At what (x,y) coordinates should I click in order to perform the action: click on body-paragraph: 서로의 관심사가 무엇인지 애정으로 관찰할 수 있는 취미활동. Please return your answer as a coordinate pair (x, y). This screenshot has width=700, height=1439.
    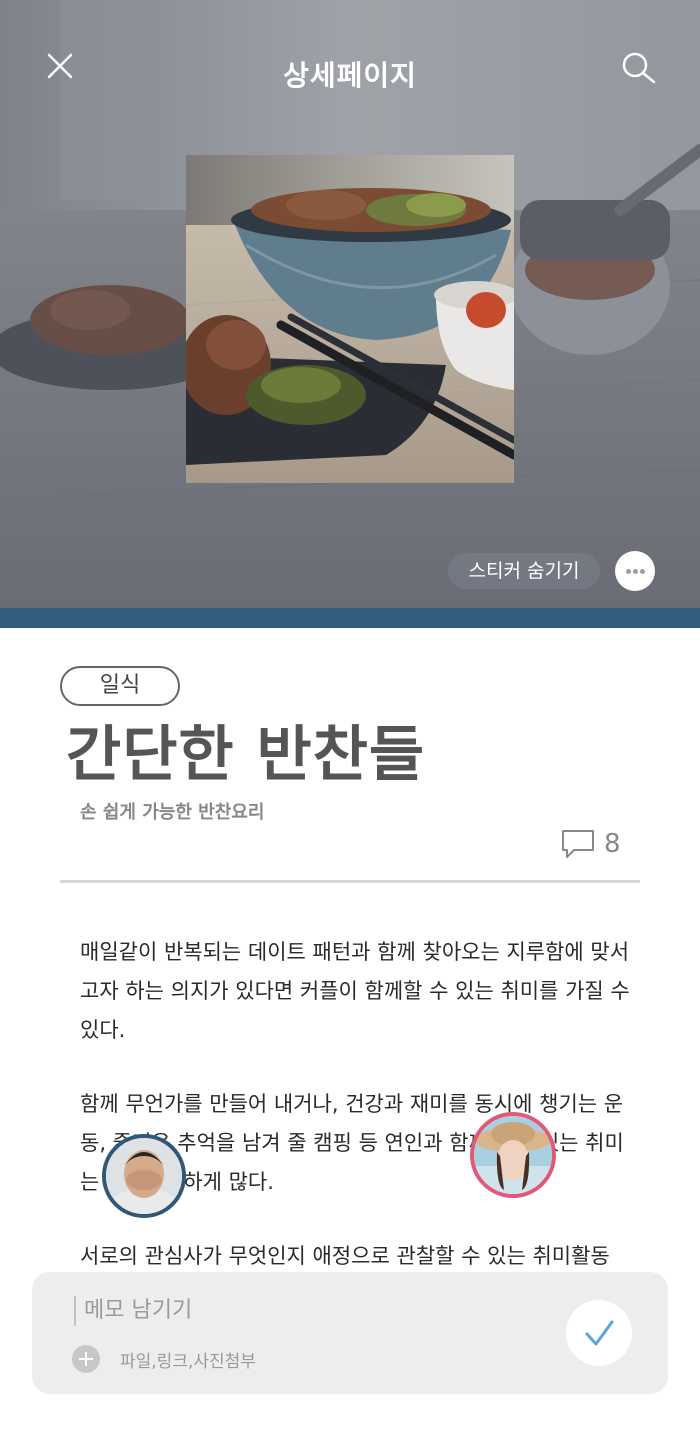
    Looking at the image, I should click on (345, 1256).